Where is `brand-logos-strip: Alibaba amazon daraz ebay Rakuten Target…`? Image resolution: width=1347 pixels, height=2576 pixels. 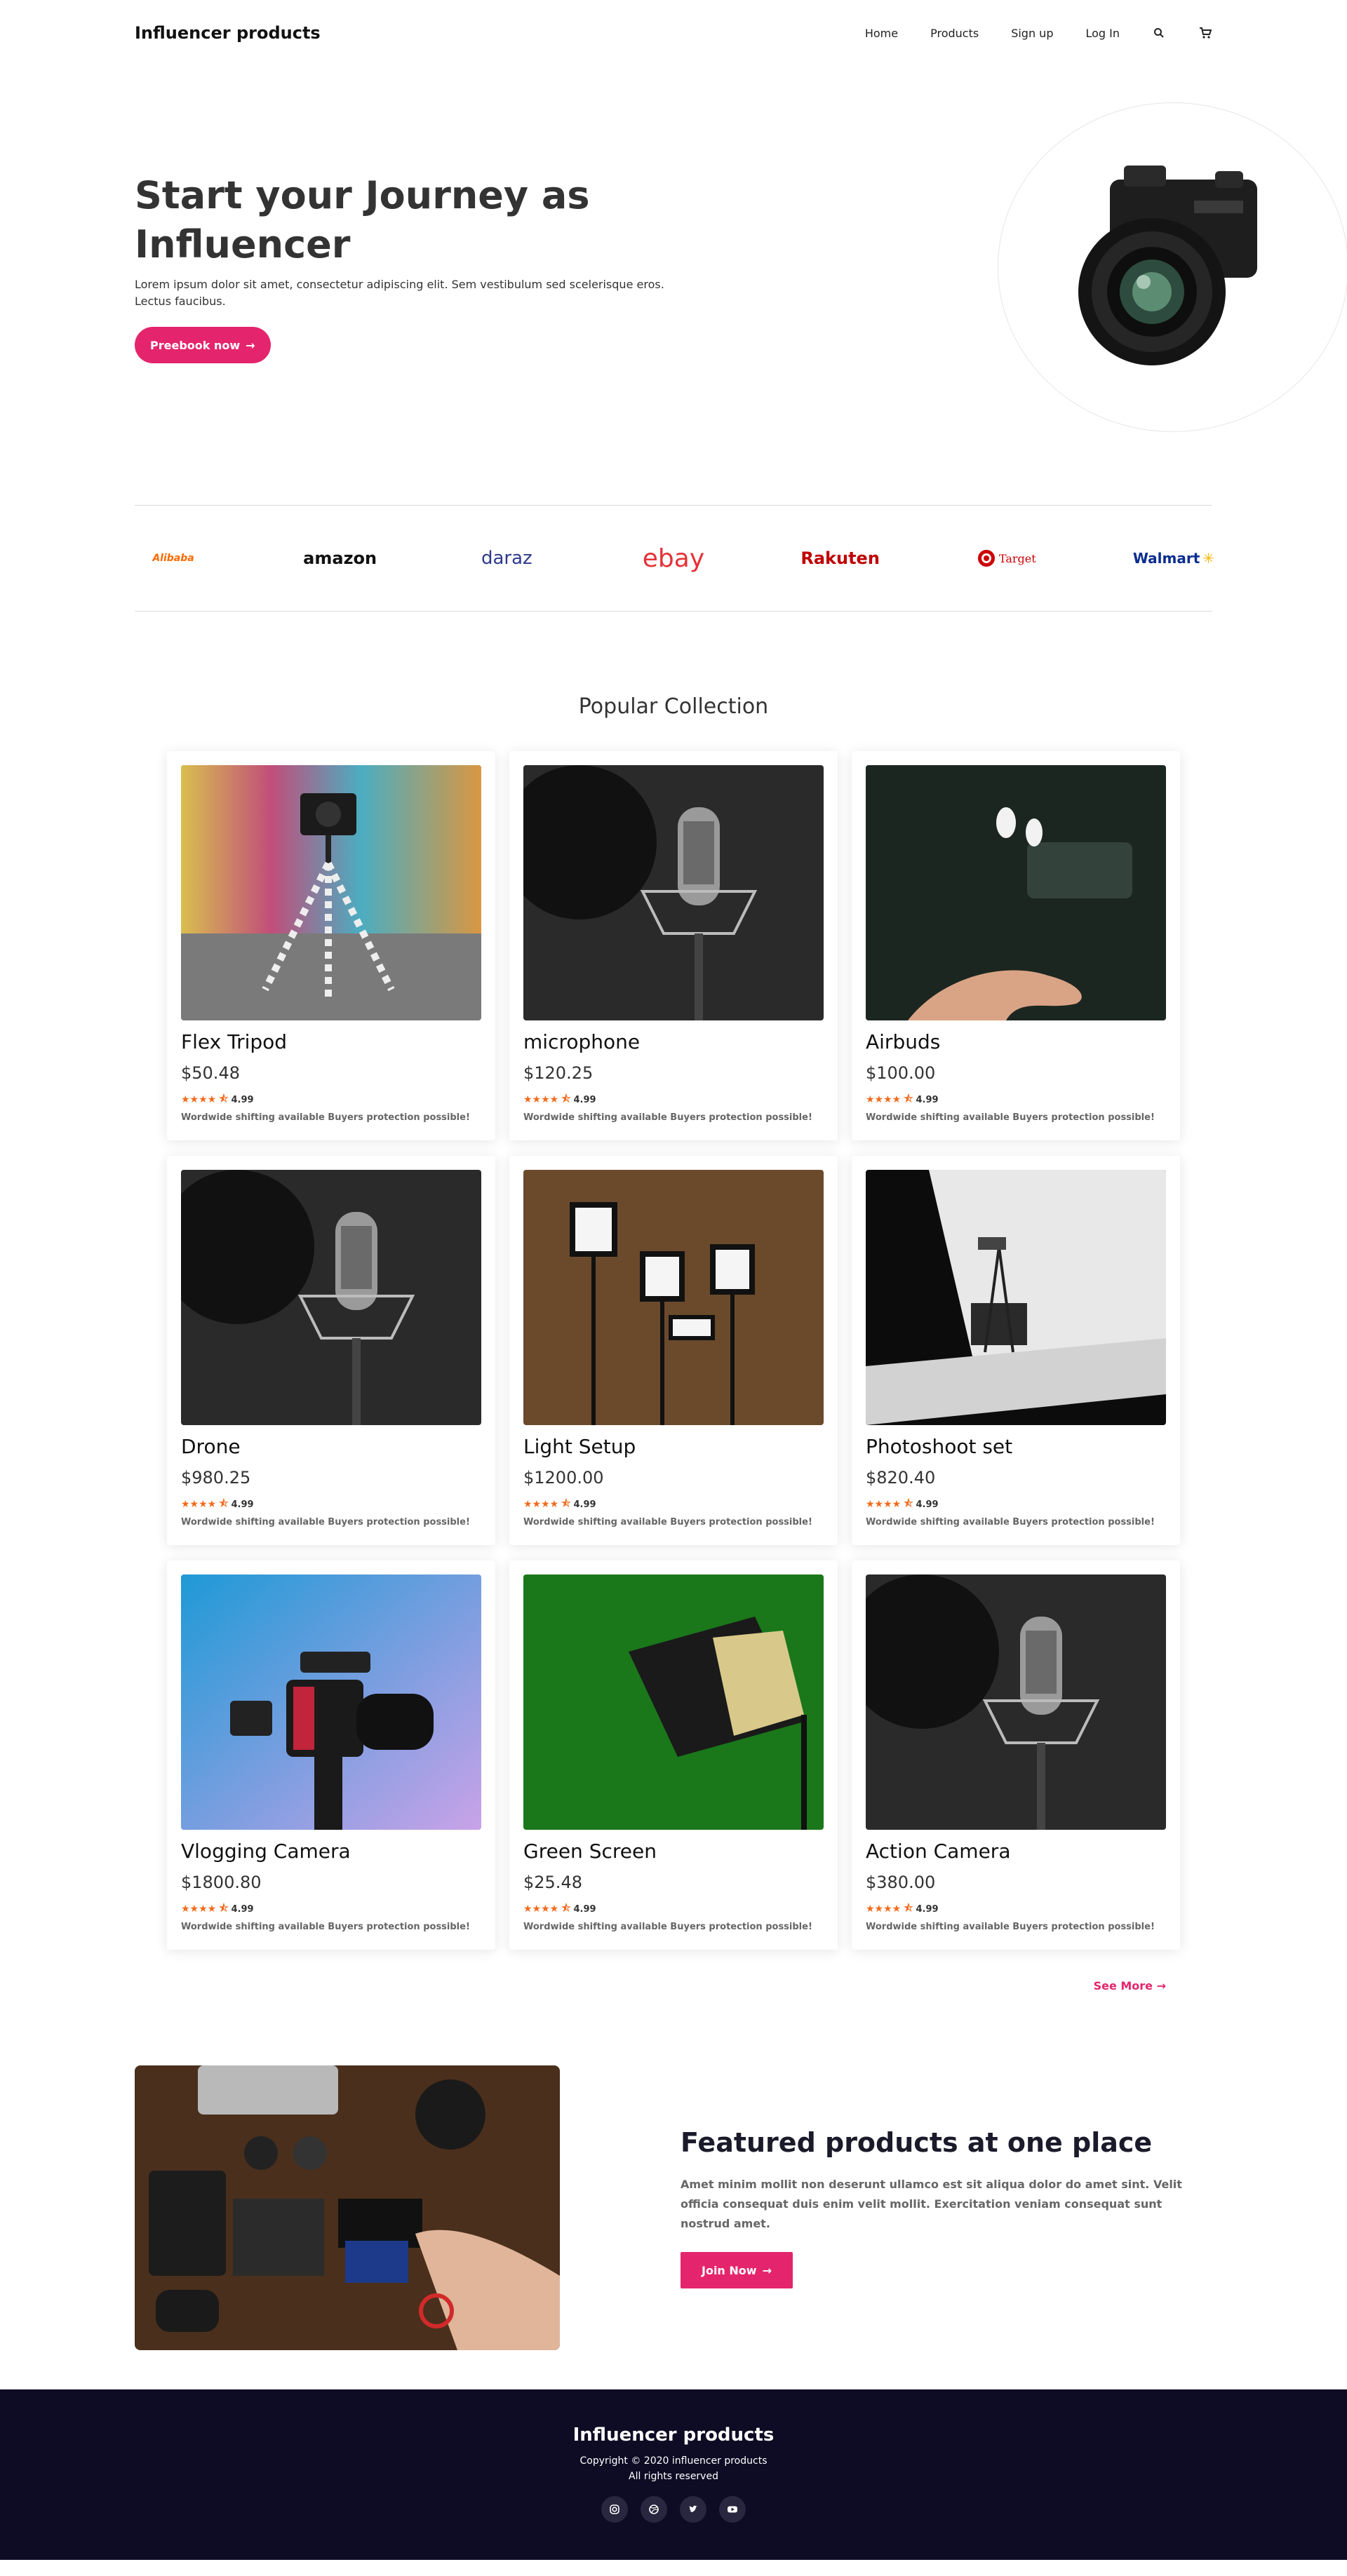
brand-logos-strip: Alibaba amazon daraz ebay Rakuten Target… is located at coordinates (675, 558).